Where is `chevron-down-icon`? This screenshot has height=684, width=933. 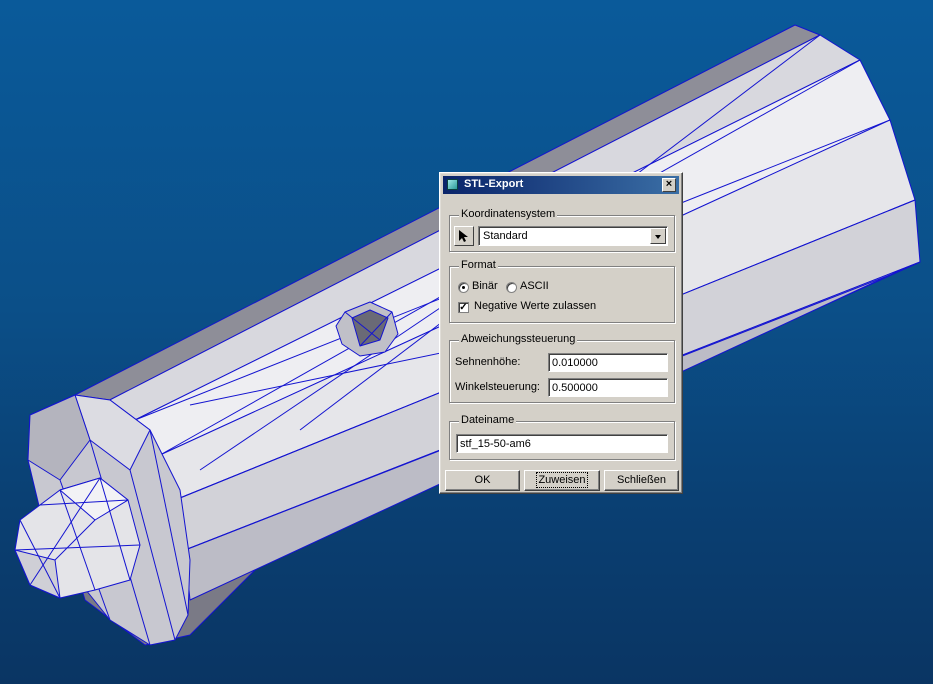
chevron-down-icon is located at coordinates (658, 236).